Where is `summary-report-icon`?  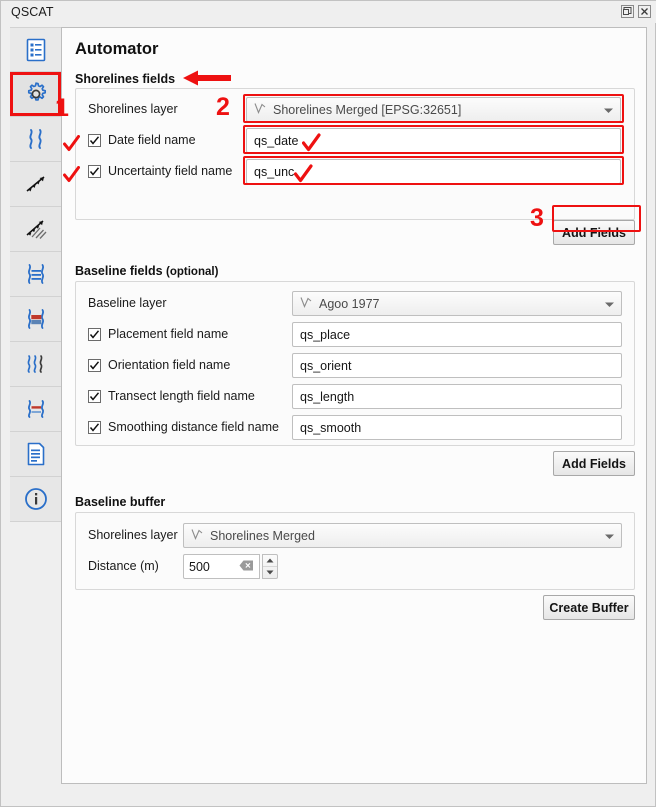 summary-report-icon is located at coordinates (36, 454).